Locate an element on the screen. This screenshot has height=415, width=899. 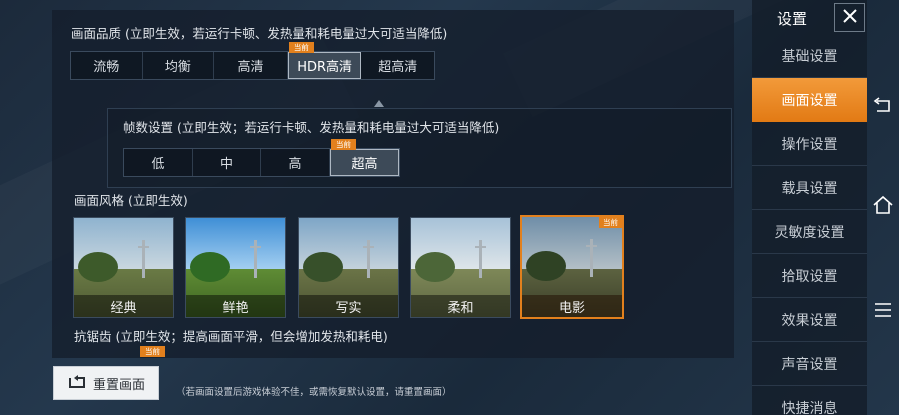
home-icon is located at coordinates (883, 207).